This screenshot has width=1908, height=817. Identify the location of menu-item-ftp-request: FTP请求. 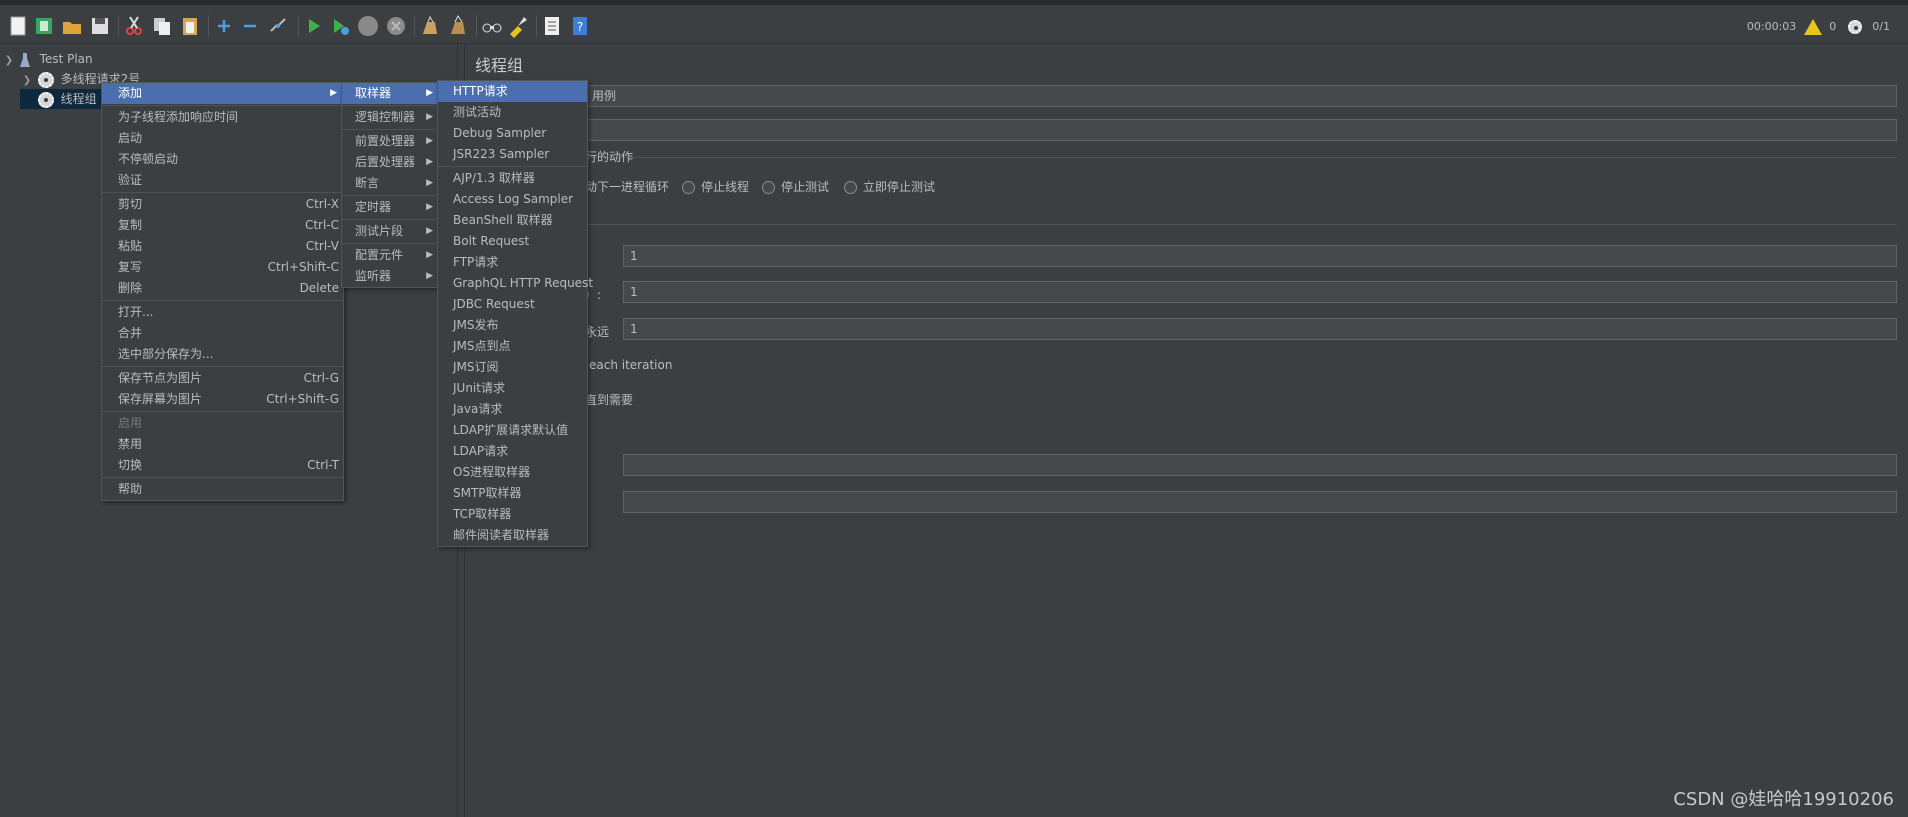
(512, 262).